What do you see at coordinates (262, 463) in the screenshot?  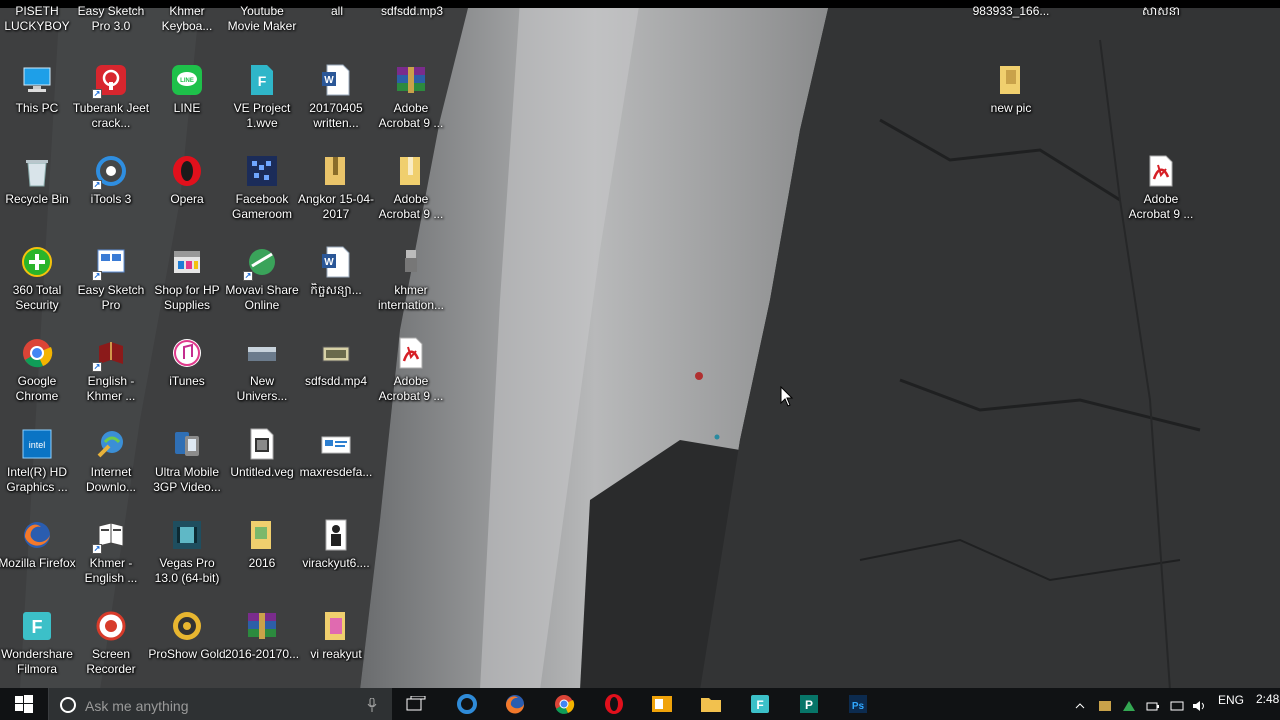 I see `desktop-icon-untitled-veg: Untitled.veg` at bounding box center [262, 463].